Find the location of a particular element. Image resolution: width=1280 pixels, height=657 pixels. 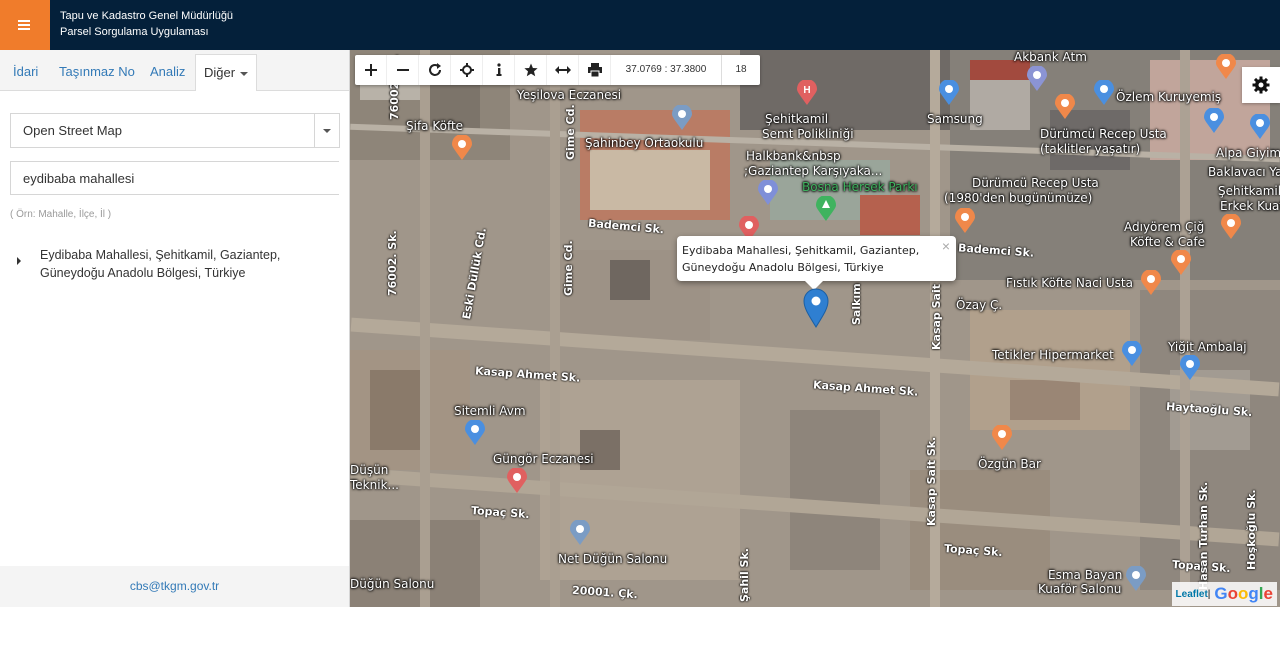

place-label: Net Düğün Salonu is located at coordinates (613, 559).